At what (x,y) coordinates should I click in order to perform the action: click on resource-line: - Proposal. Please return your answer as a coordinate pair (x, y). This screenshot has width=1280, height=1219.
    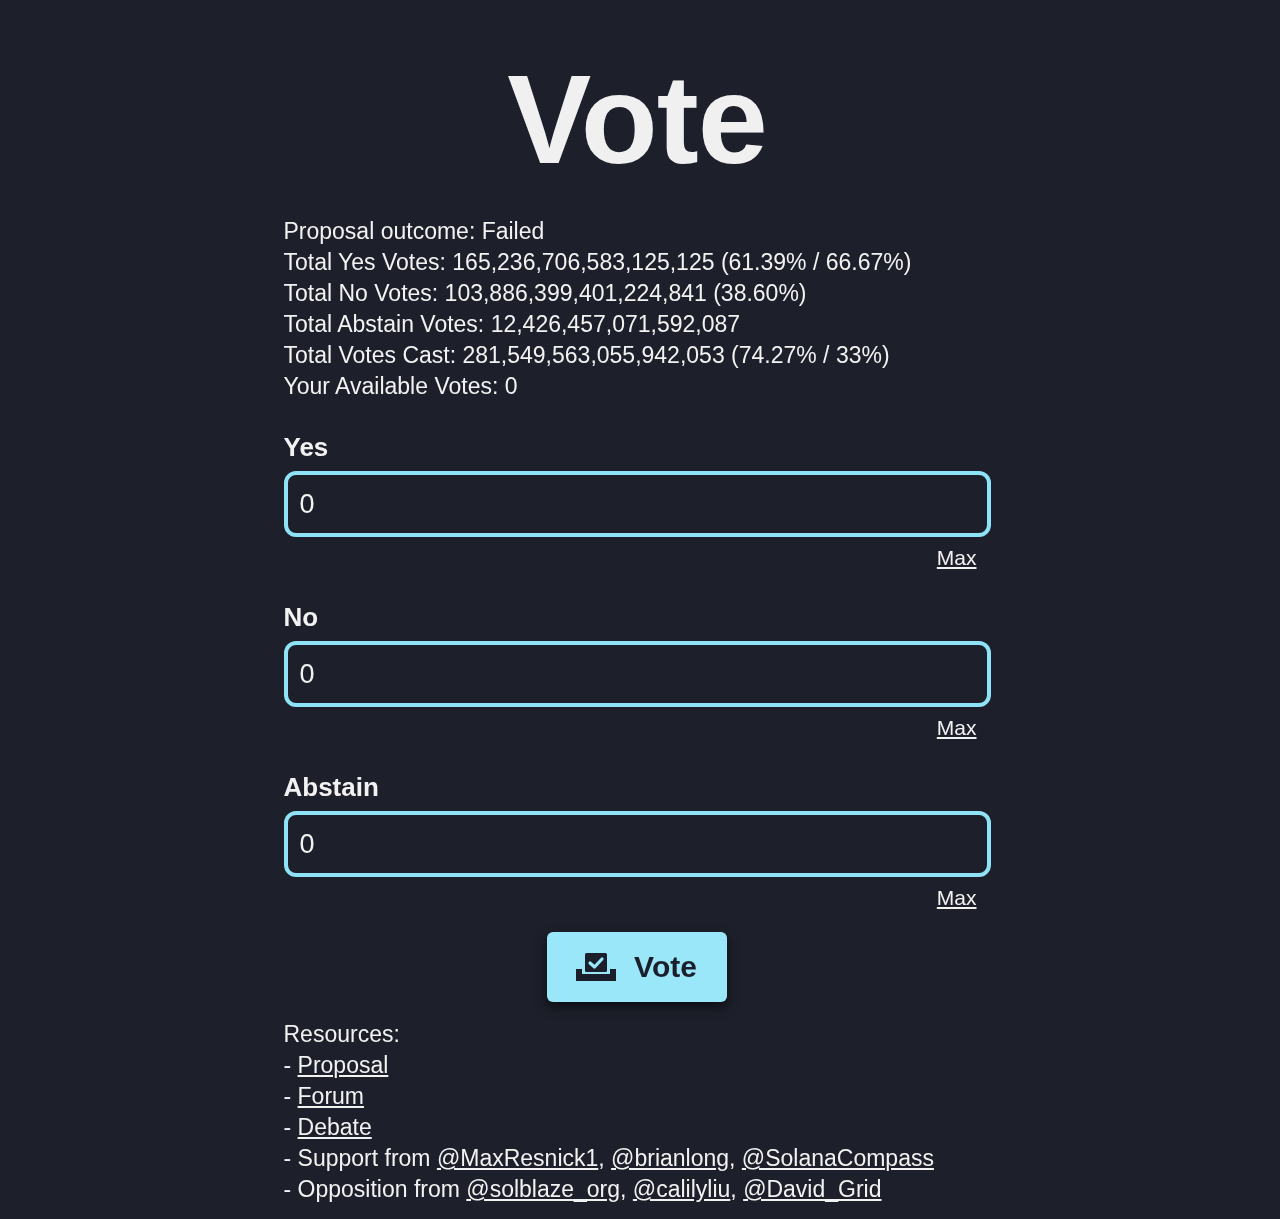
    Looking at the image, I should click on (336, 1065).